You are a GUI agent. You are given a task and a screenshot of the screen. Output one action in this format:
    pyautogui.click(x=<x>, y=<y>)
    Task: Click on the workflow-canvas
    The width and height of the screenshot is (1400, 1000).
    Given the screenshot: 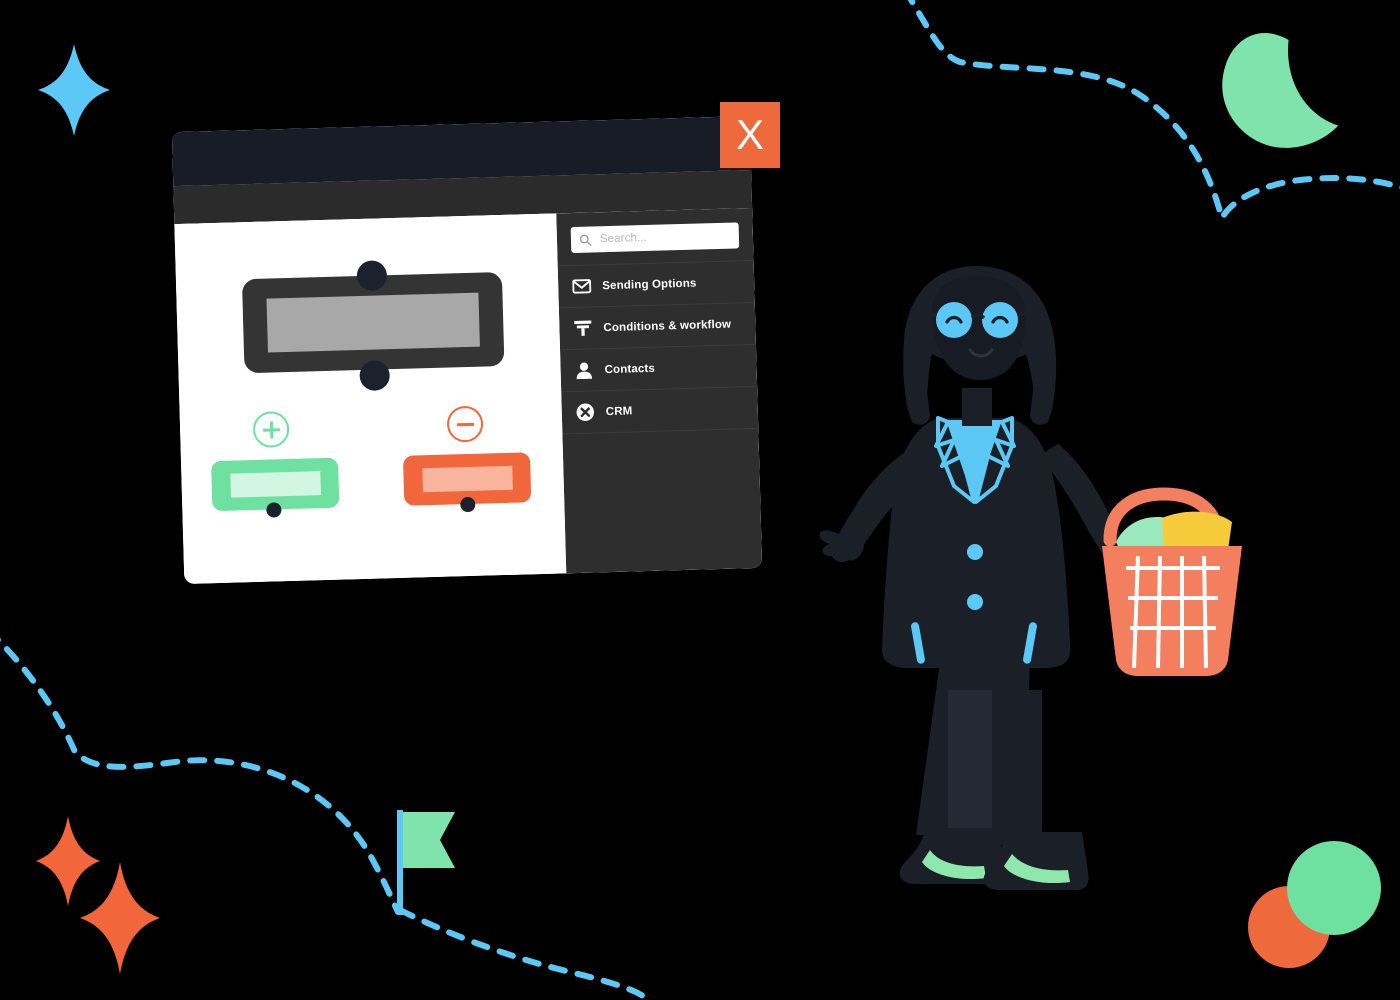 What is the action you would take?
    pyautogui.click(x=370, y=398)
    